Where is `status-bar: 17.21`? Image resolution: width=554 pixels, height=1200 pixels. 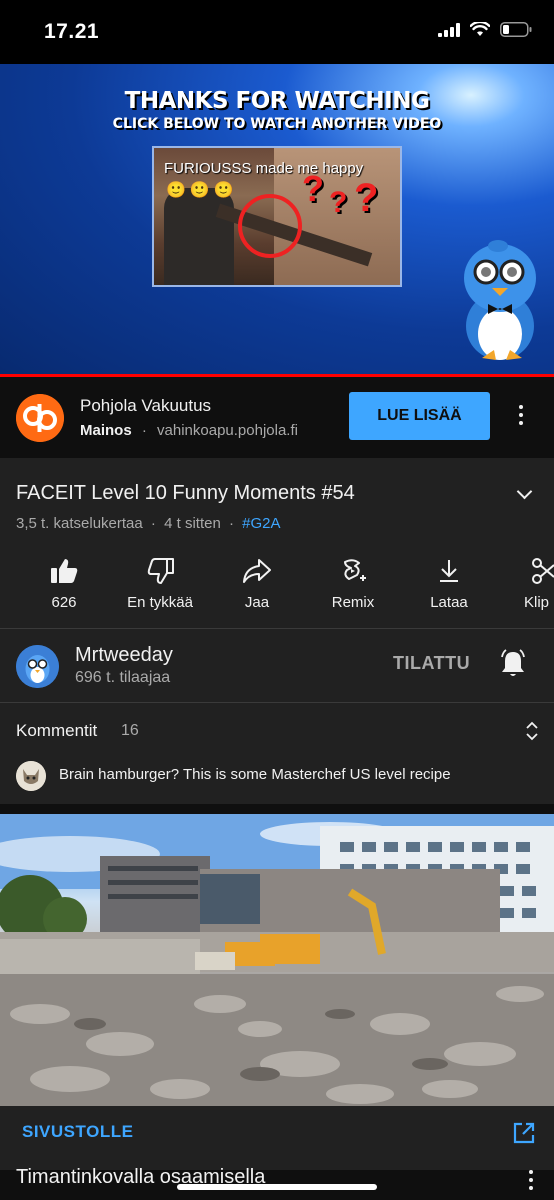
status-bar: 17.21 is located at coordinates (277, 32).